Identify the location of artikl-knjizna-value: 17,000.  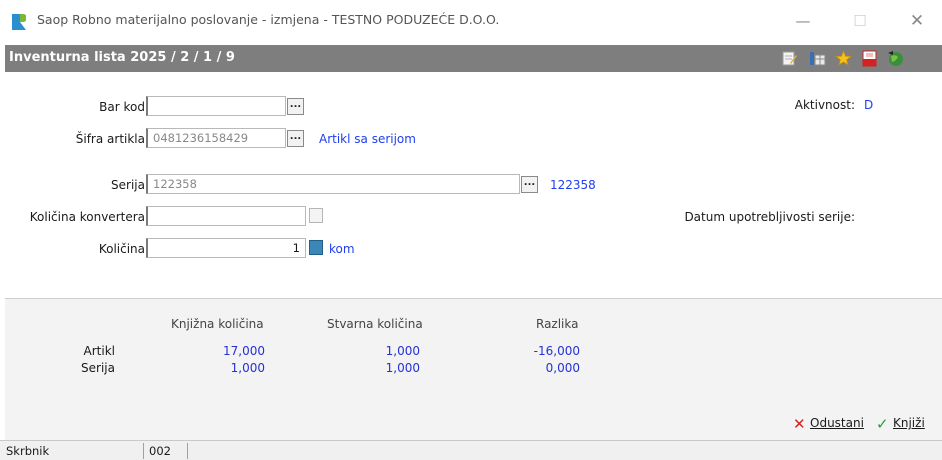
(244, 351).